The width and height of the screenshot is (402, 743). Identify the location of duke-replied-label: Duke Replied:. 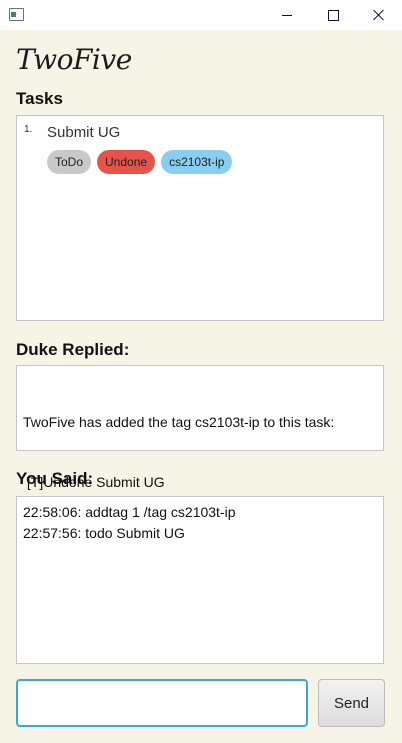
(73, 349).